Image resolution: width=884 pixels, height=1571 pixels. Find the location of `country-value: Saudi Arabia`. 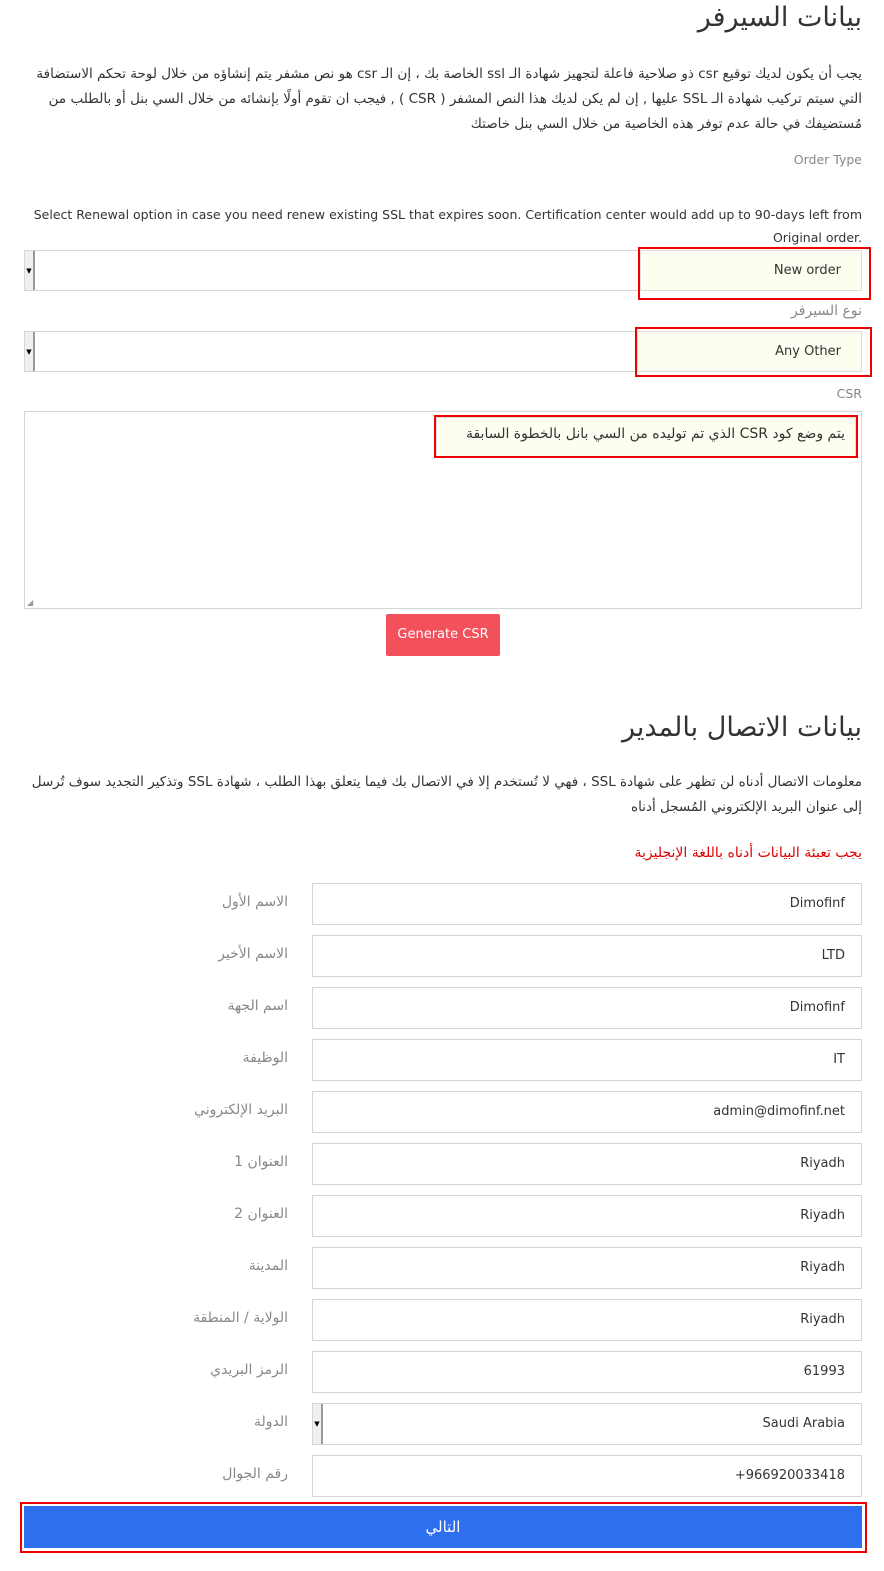

country-value: Saudi Arabia is located at coordinates (804, 1423).